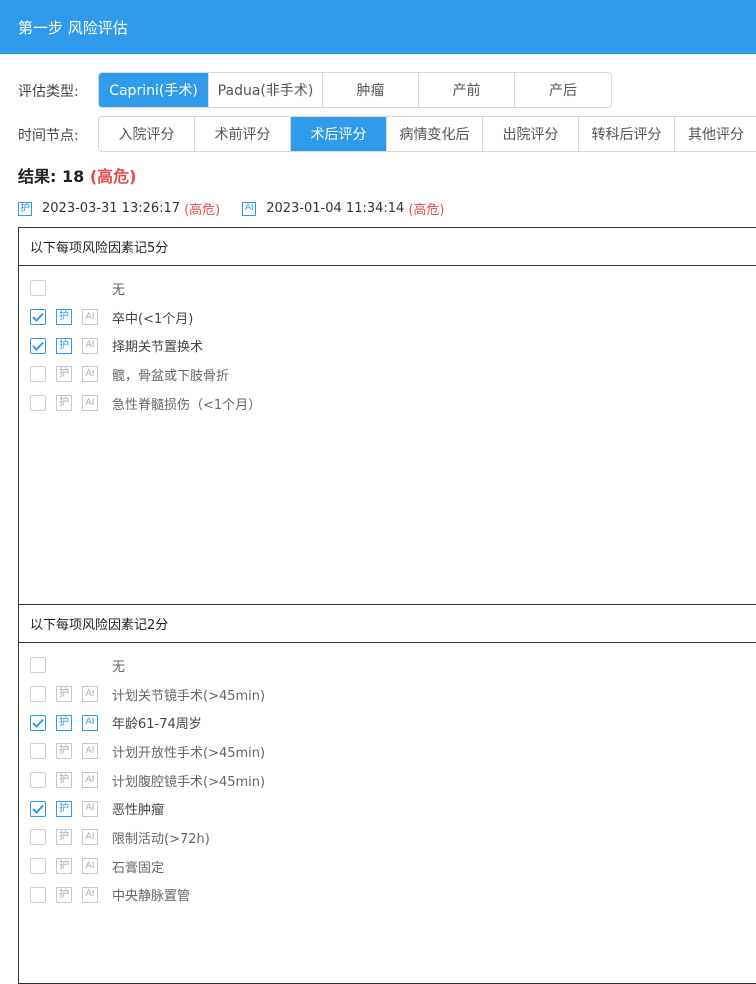  What do you see at coordinates (387, 722) in the screenshot?
I see `risk-factor-item: 护 AI 年龄61-74周岁` at bounding box center [387, 722].